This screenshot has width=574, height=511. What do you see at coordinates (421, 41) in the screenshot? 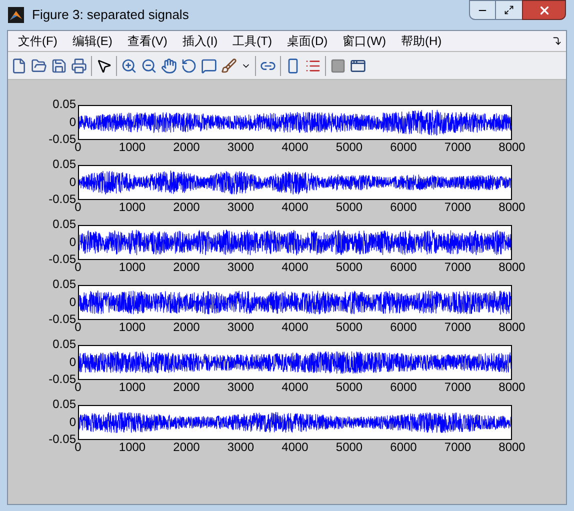
I see `menu-item: 帮助(H)` at bounding box center [421, 41].